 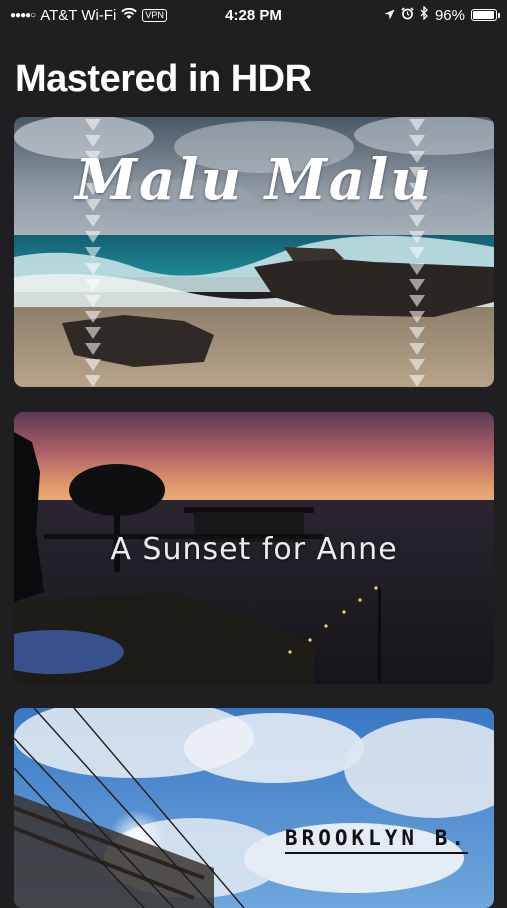 I want to click on page-title: Mastered in HDR, so click(x=163, y=79).